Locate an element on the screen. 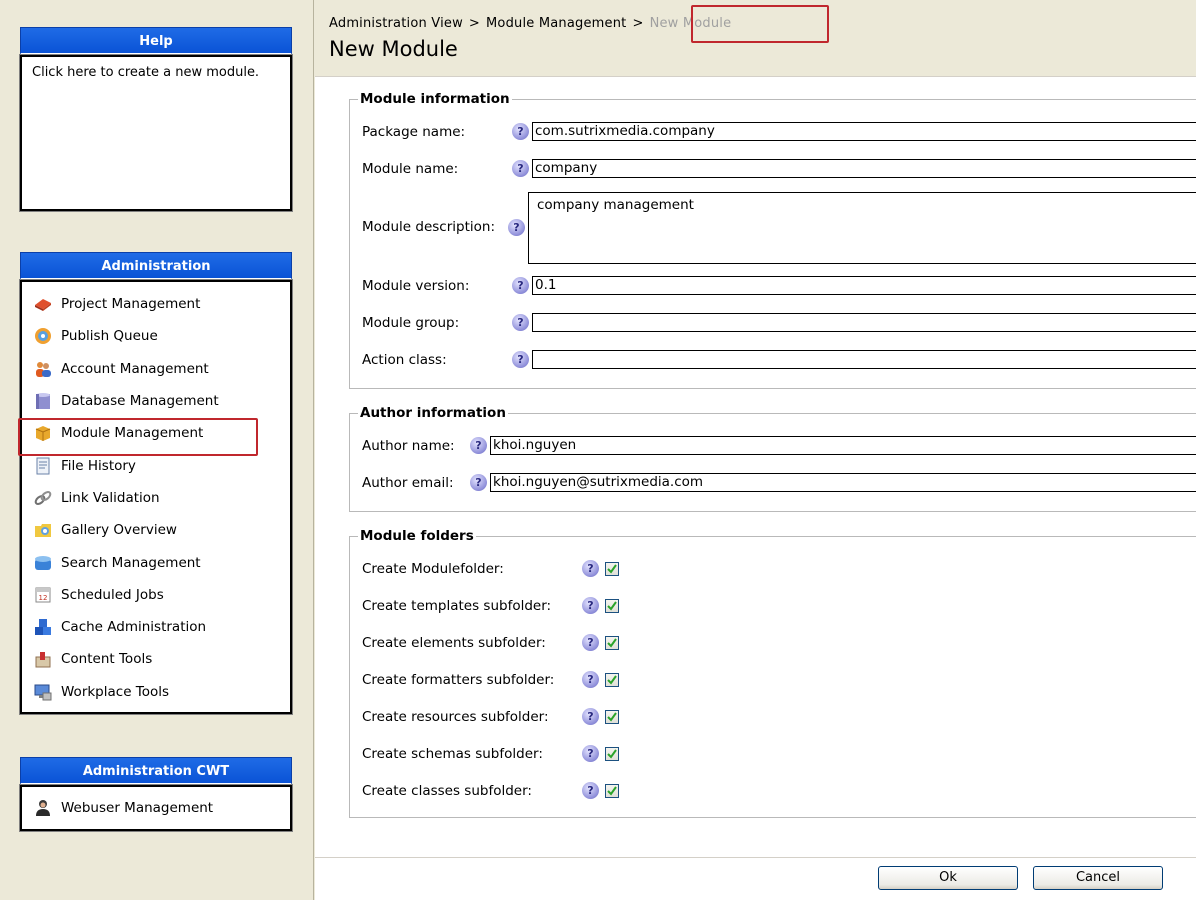 The width and height of the screenshot is (1196, 900). database-icon is located at coordinates (43, 401).